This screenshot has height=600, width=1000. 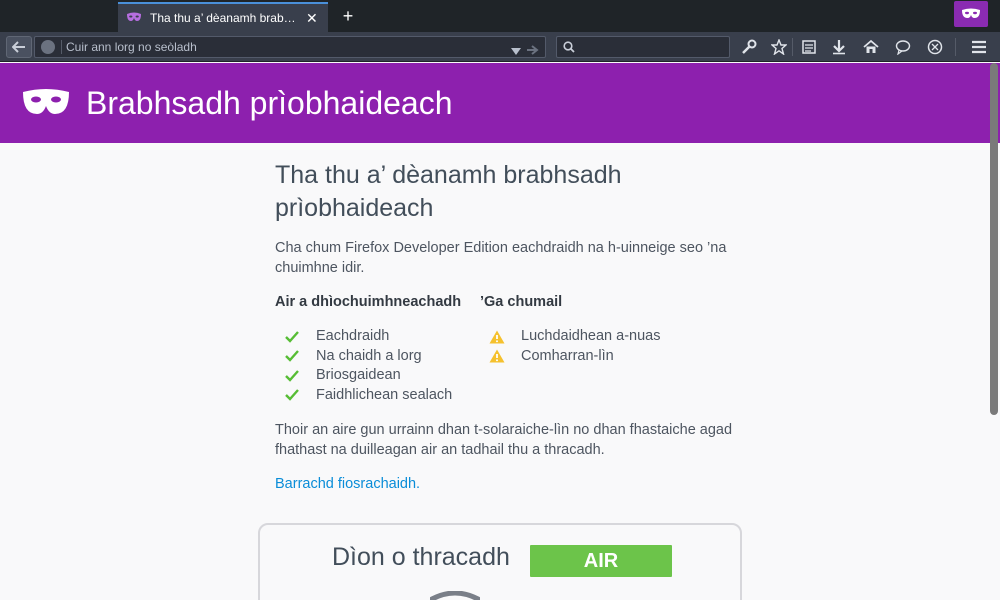 What do you see at coordinates (979, 47) in the screenshot?
I see `menu-icon` at bounding box center [979, 47].